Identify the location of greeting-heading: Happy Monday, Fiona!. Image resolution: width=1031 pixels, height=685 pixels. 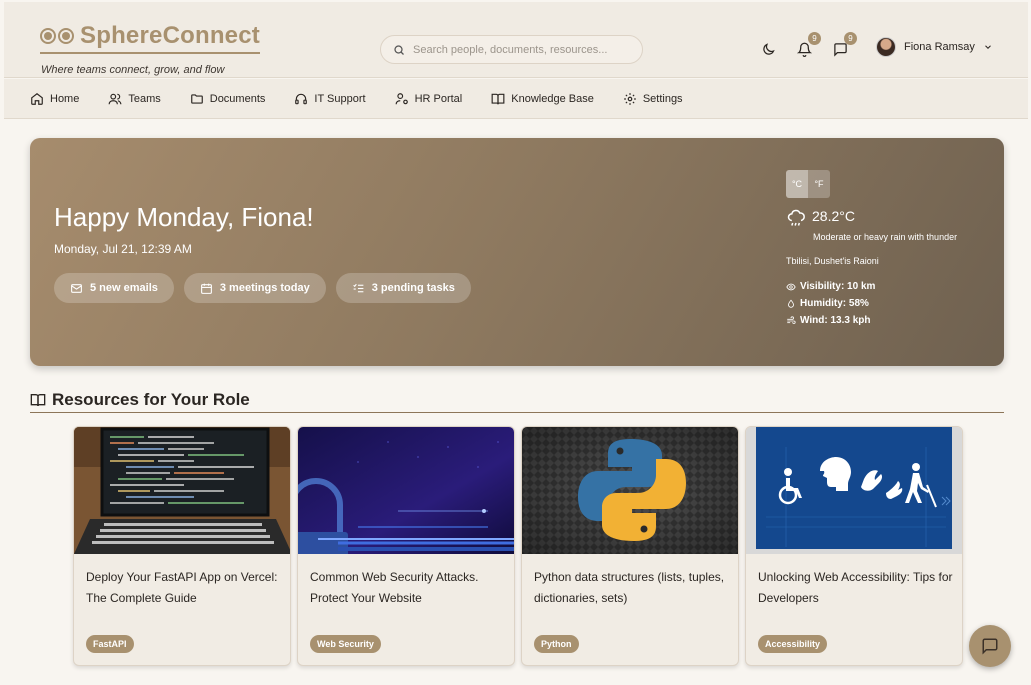
(184, 217).